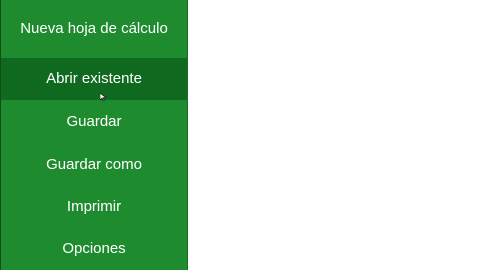 The width and height of the screenshot is (480, 270). I want to click on menu-item-label: Guardar como, so click(94, 164).